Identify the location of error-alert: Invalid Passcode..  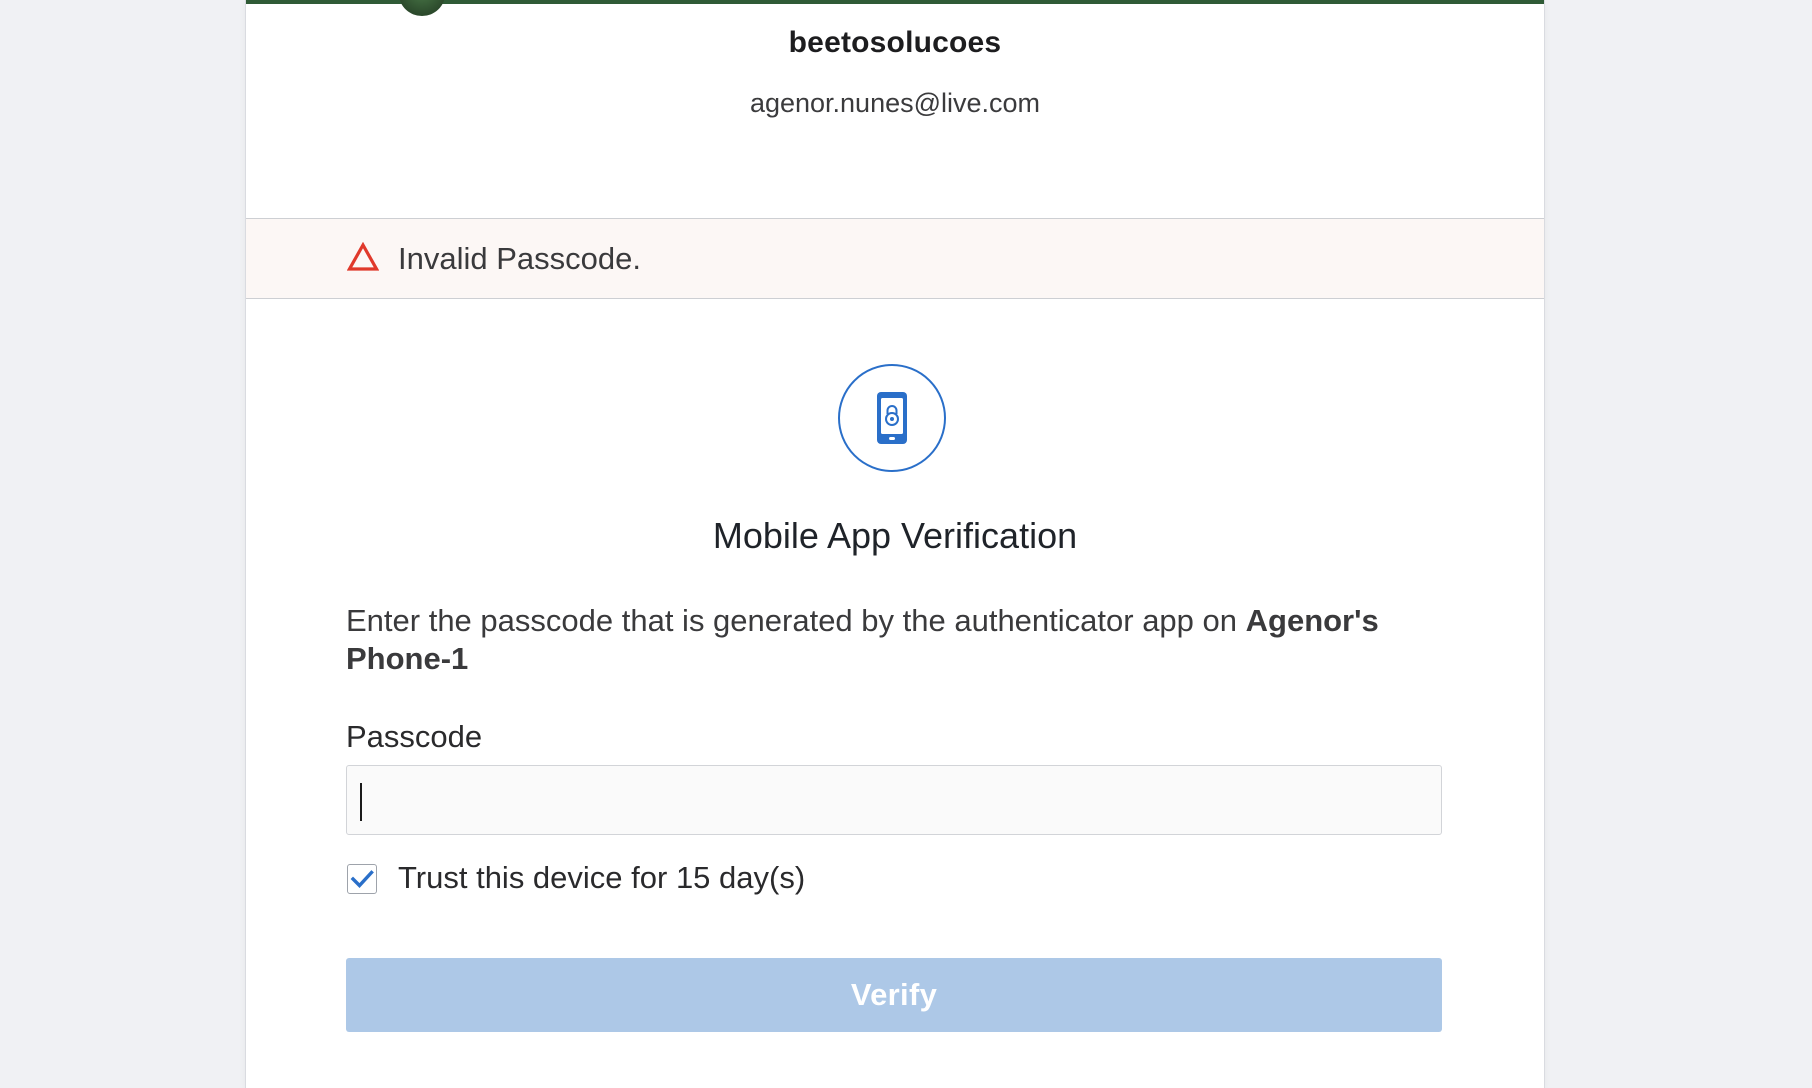
(895, 258).